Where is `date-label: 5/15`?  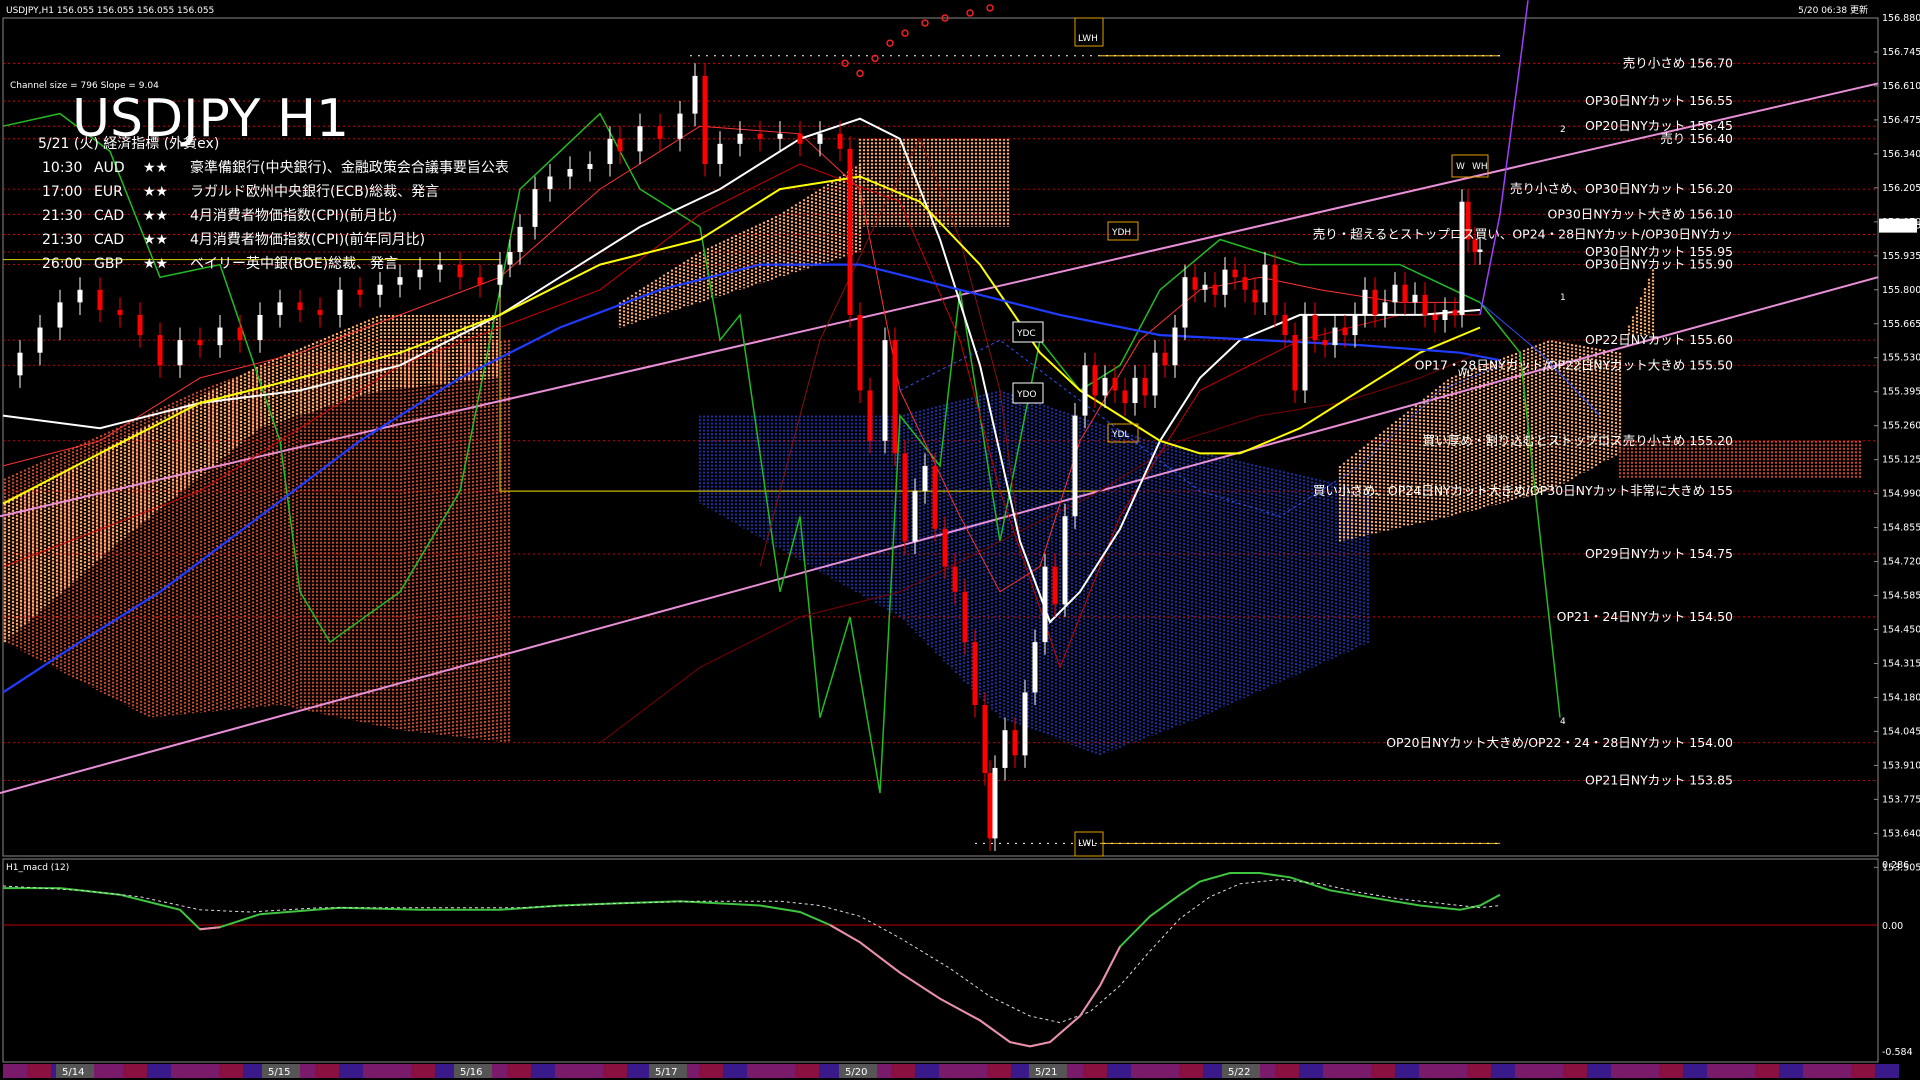 date-label: 5/15 is located at coordinates (279, 1072).